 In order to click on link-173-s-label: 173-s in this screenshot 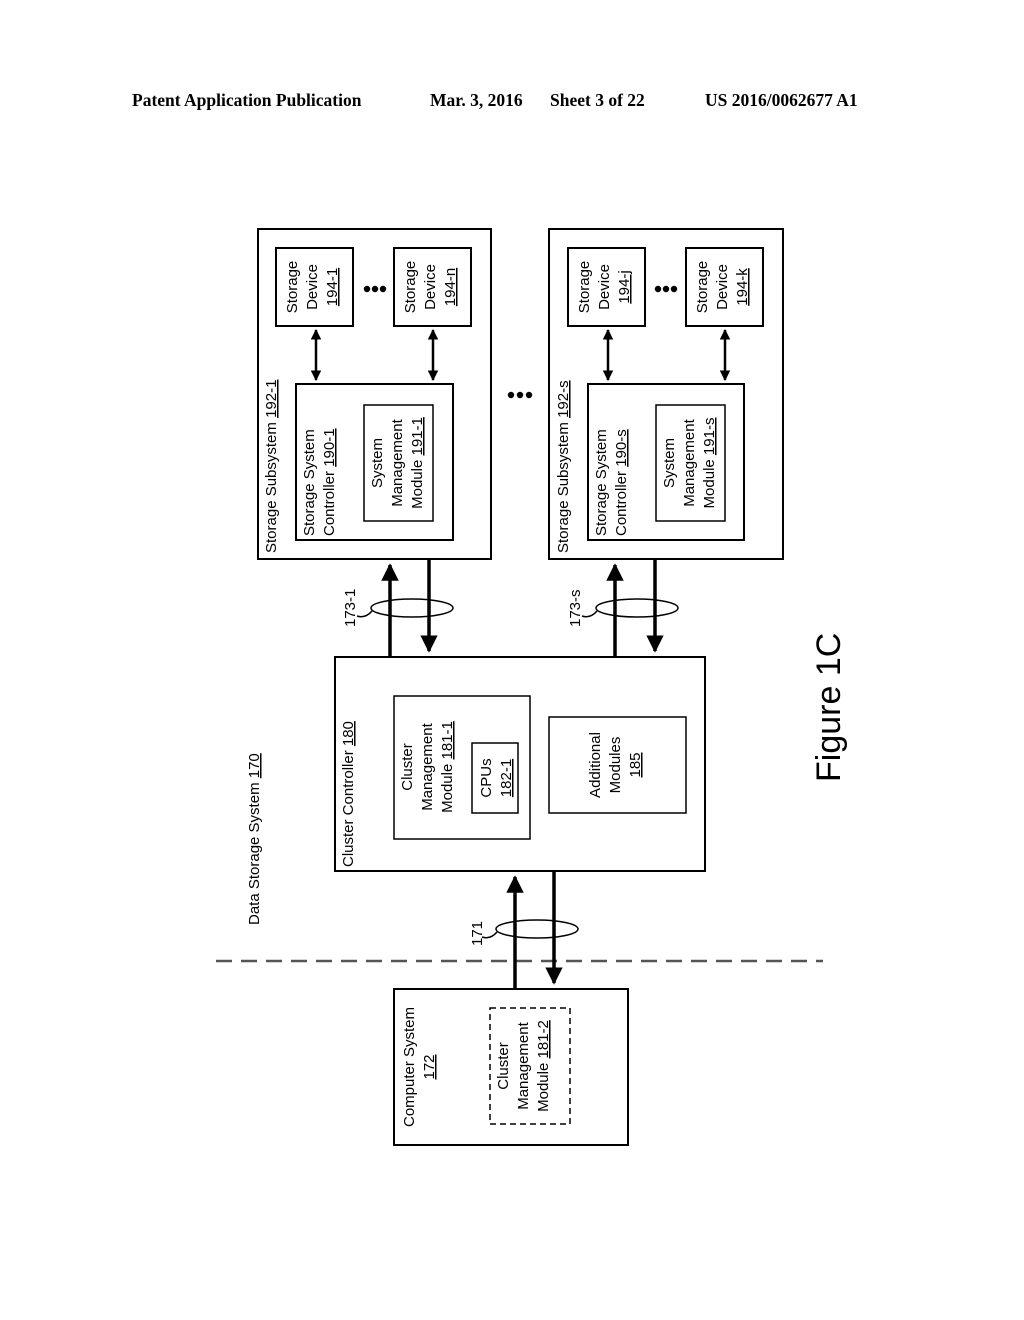, I will do `click(575, 608)`.